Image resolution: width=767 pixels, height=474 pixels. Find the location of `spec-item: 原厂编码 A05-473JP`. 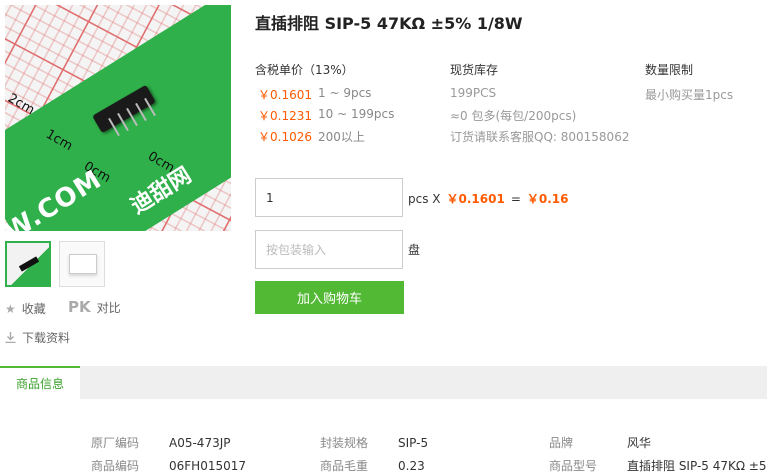

spec-item: 原厂编码 A05-473JP is located at coordinates (161, 442).